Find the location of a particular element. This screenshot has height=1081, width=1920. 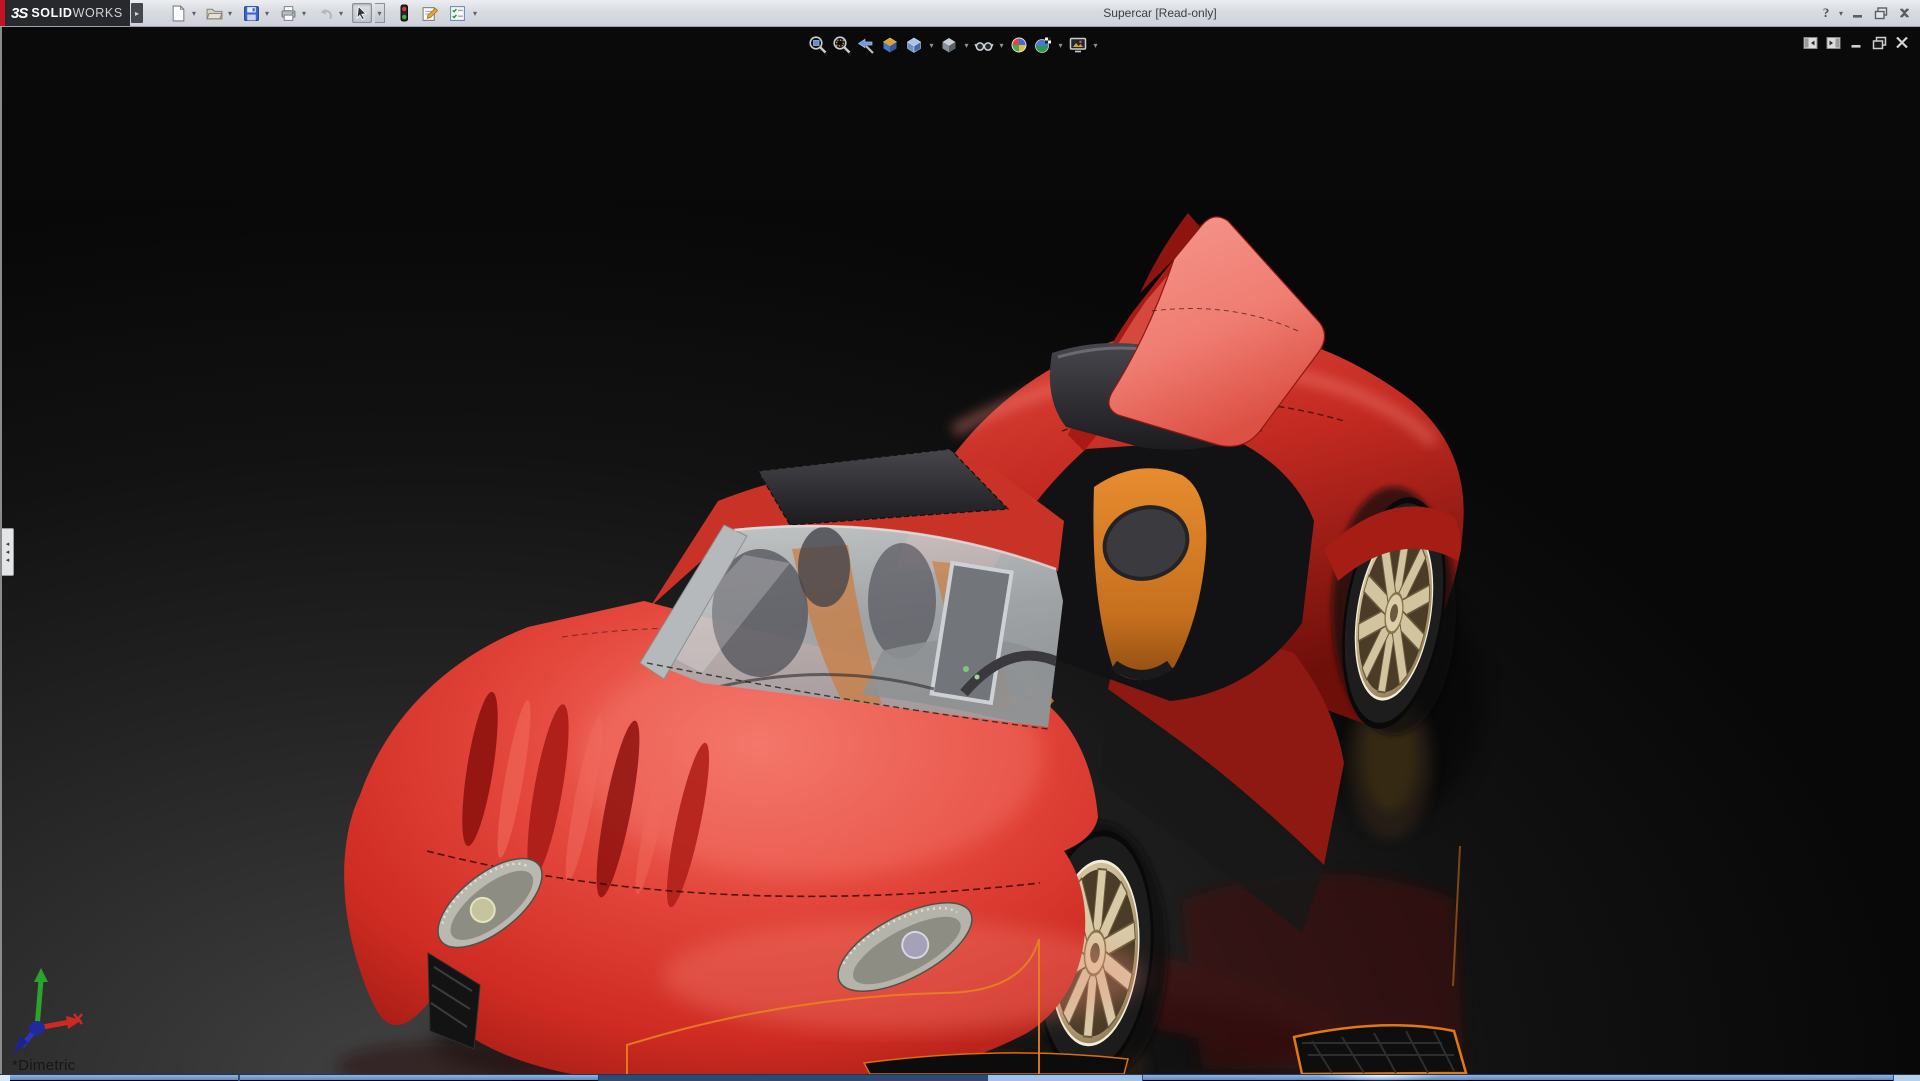

reference-triad is located at coordinates (48, 1011).